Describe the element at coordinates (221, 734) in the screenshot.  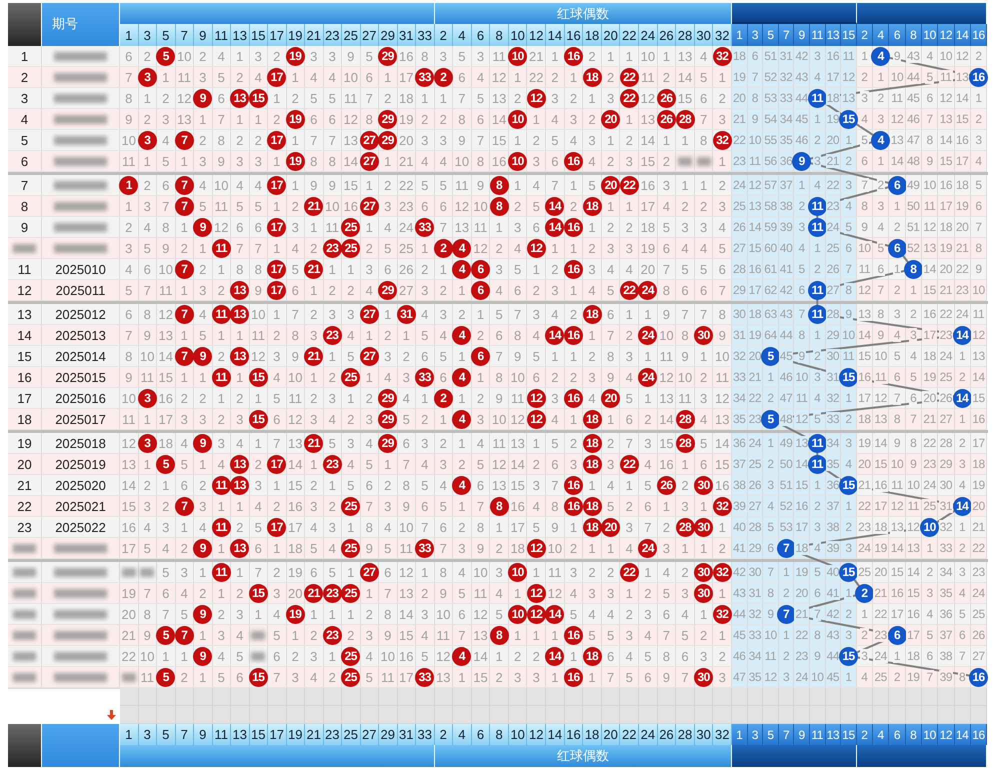
I see `column-header: 11` at that location.